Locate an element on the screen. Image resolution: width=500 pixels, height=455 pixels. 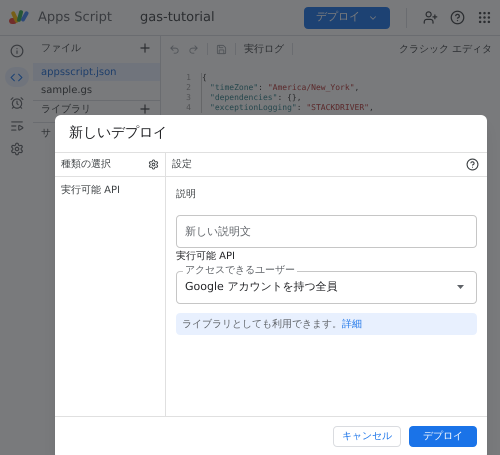
info-text: ライブラリとしても利用できます。 is located at coordinates (262, 325).